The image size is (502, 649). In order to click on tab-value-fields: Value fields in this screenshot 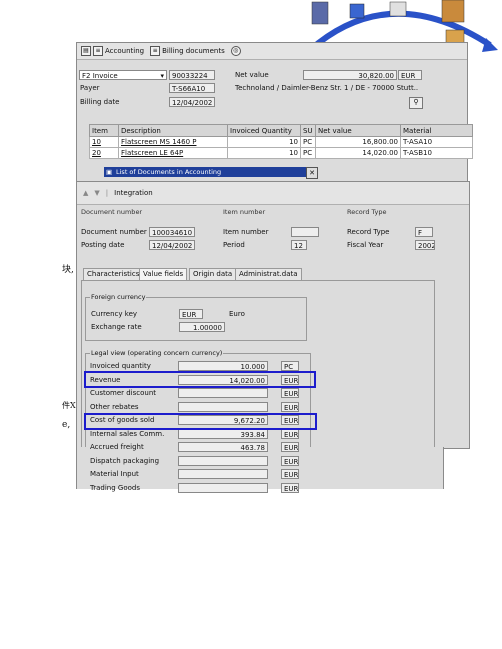, I will do `click(163, 274)`.